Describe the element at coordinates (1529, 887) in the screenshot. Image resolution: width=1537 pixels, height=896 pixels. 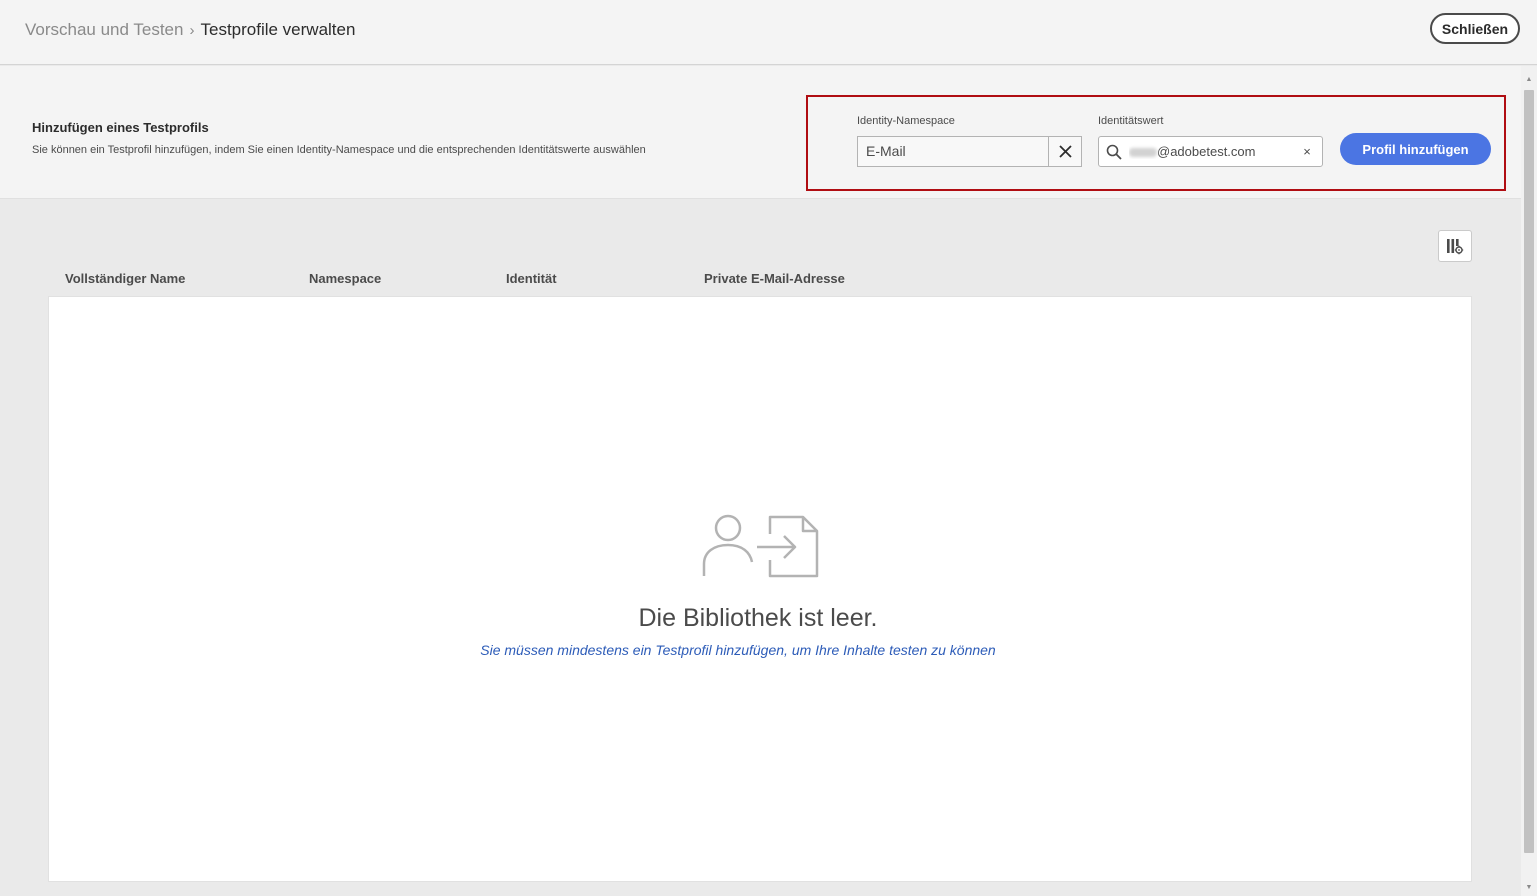
I see `scroll-down-arrow: ▼` at that location.